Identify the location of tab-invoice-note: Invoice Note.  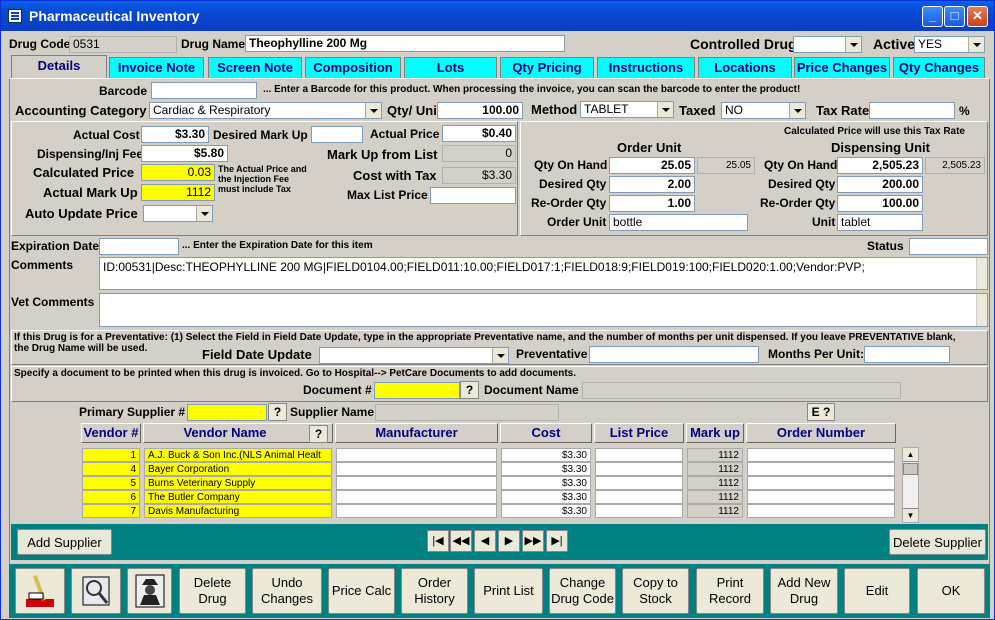
(156, 67).